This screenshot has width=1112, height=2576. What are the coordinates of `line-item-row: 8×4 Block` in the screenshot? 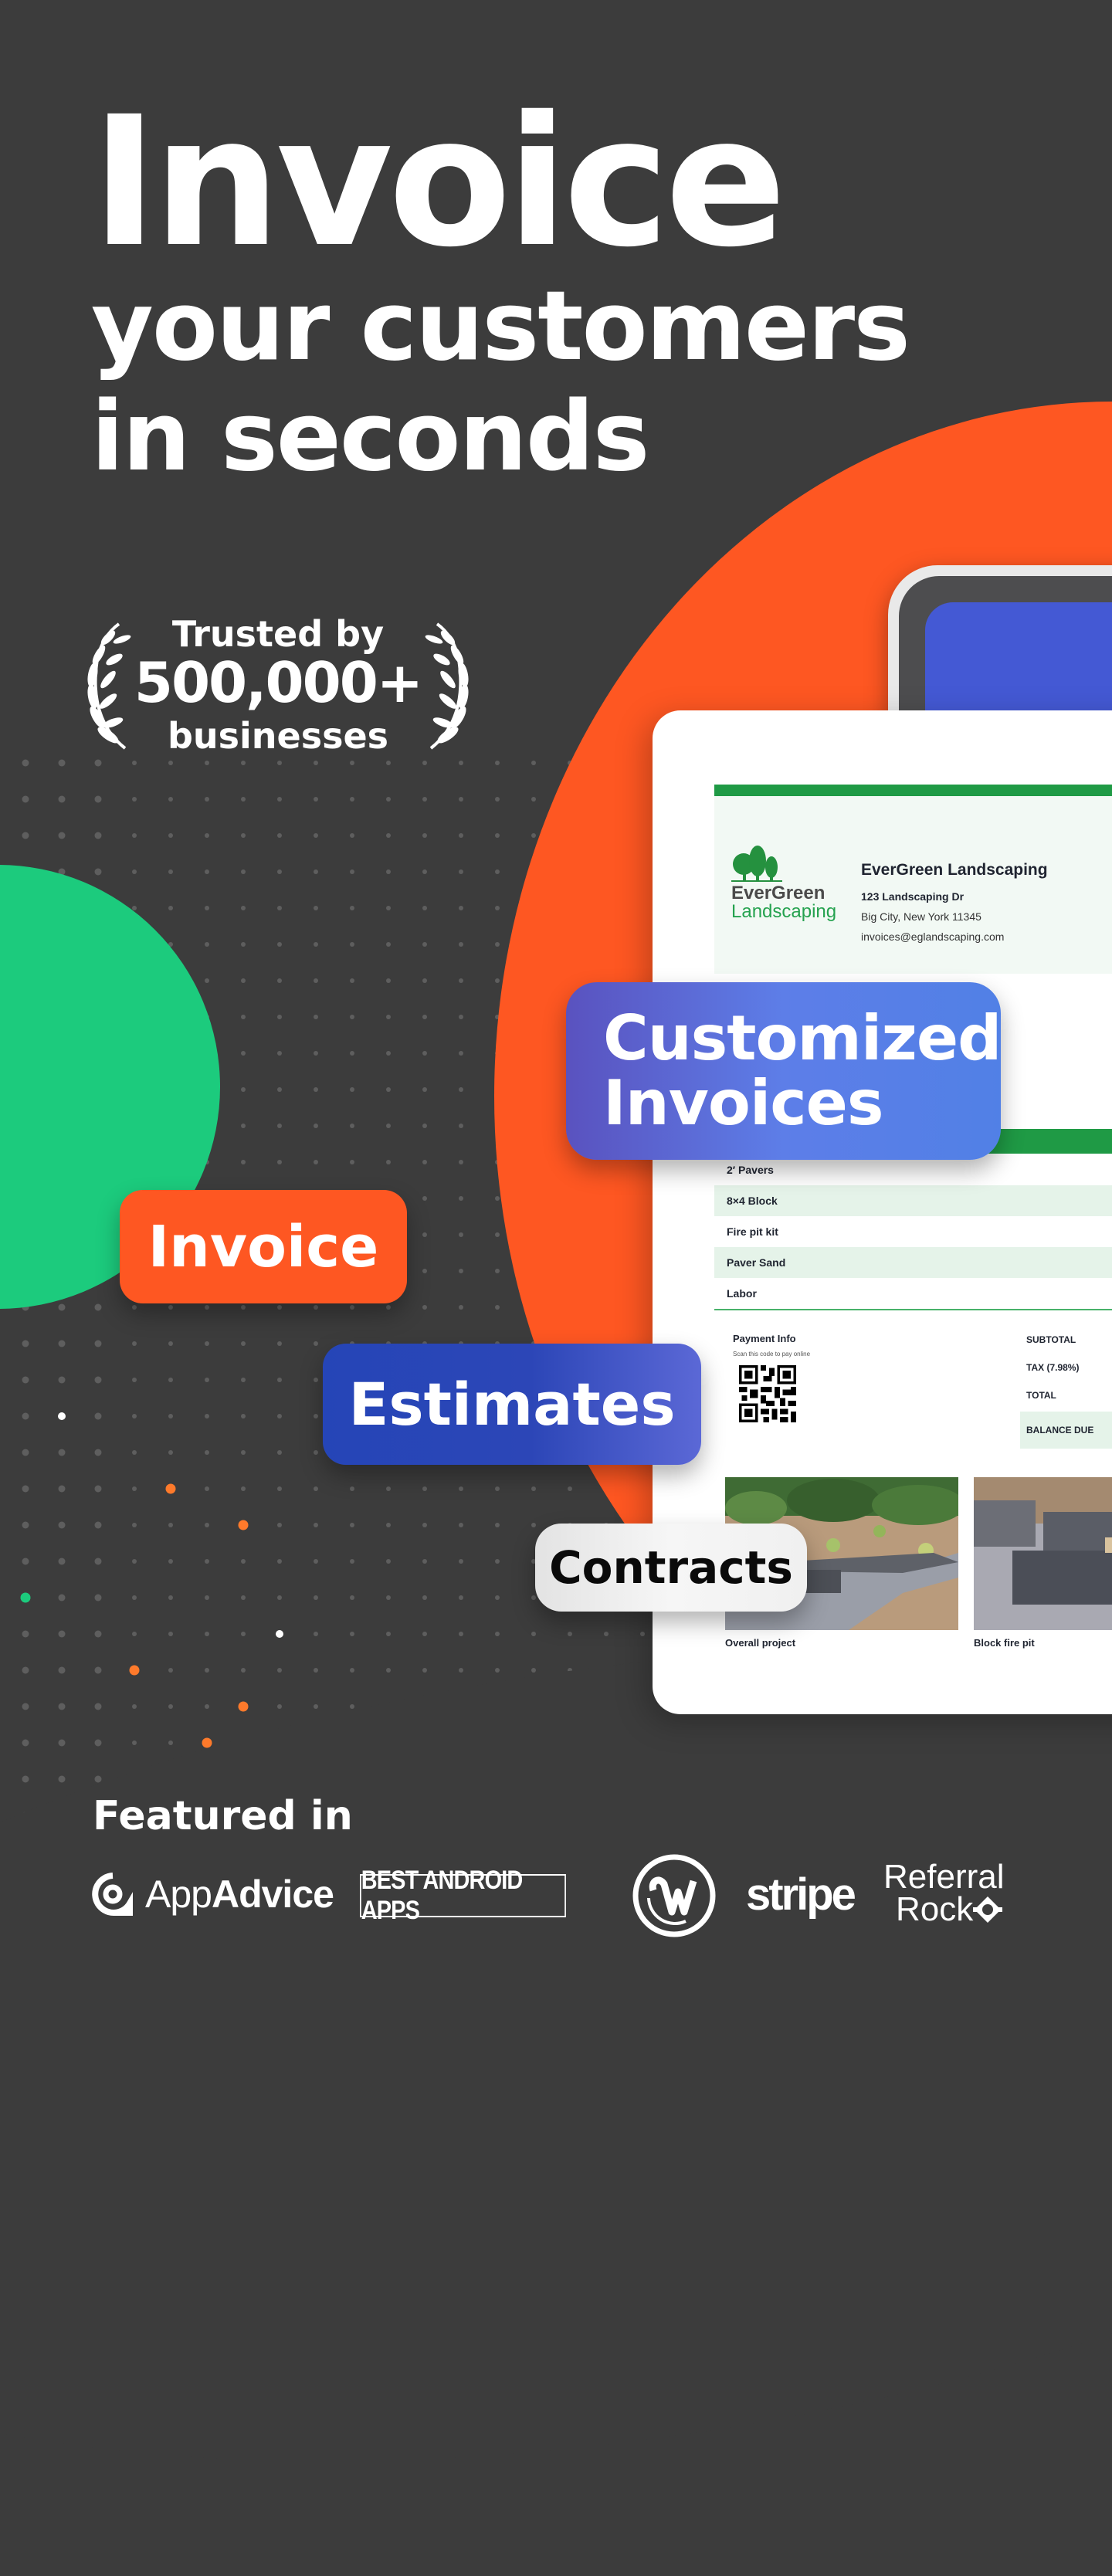 It's located at (913, 1200).